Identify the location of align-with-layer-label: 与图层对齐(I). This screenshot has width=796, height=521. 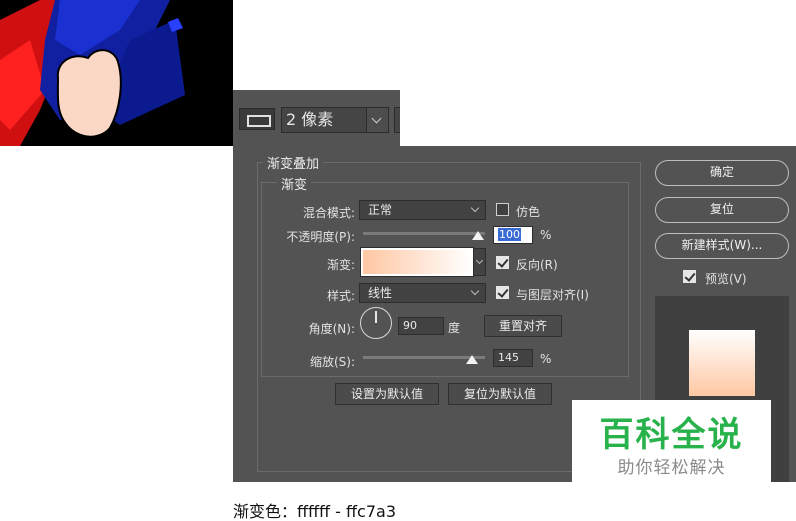
(552, 295).